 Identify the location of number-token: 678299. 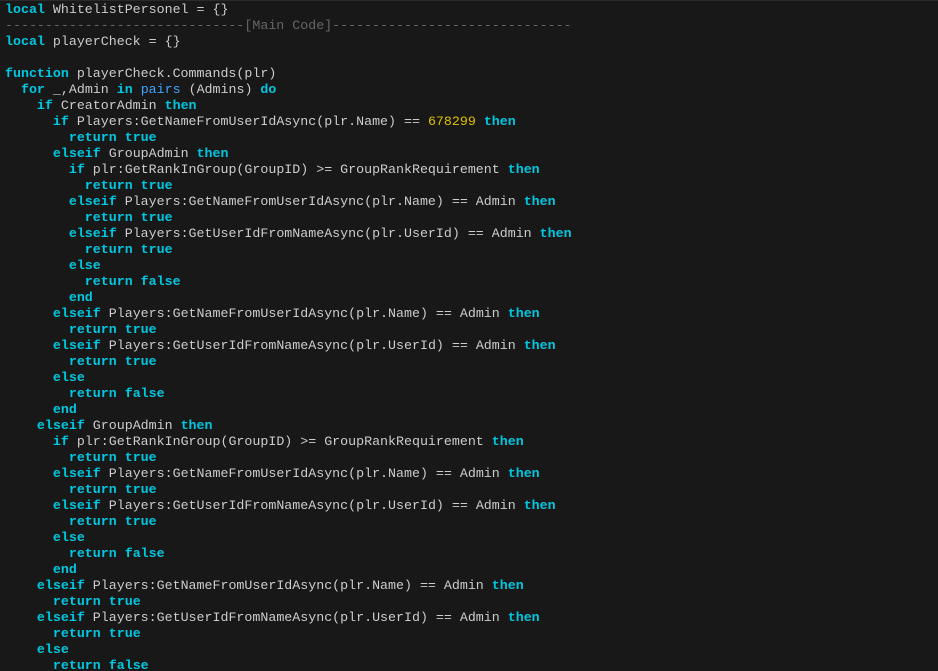
(451, 121).